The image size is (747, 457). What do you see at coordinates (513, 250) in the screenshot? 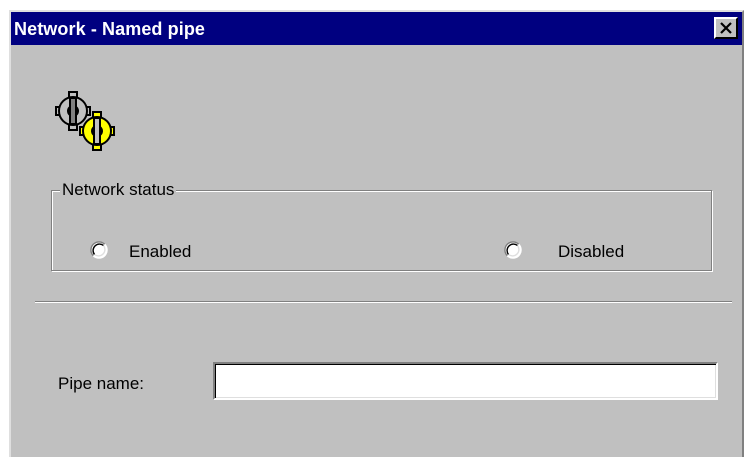
I see `radio-disabled` at bounding box center [513, 250].